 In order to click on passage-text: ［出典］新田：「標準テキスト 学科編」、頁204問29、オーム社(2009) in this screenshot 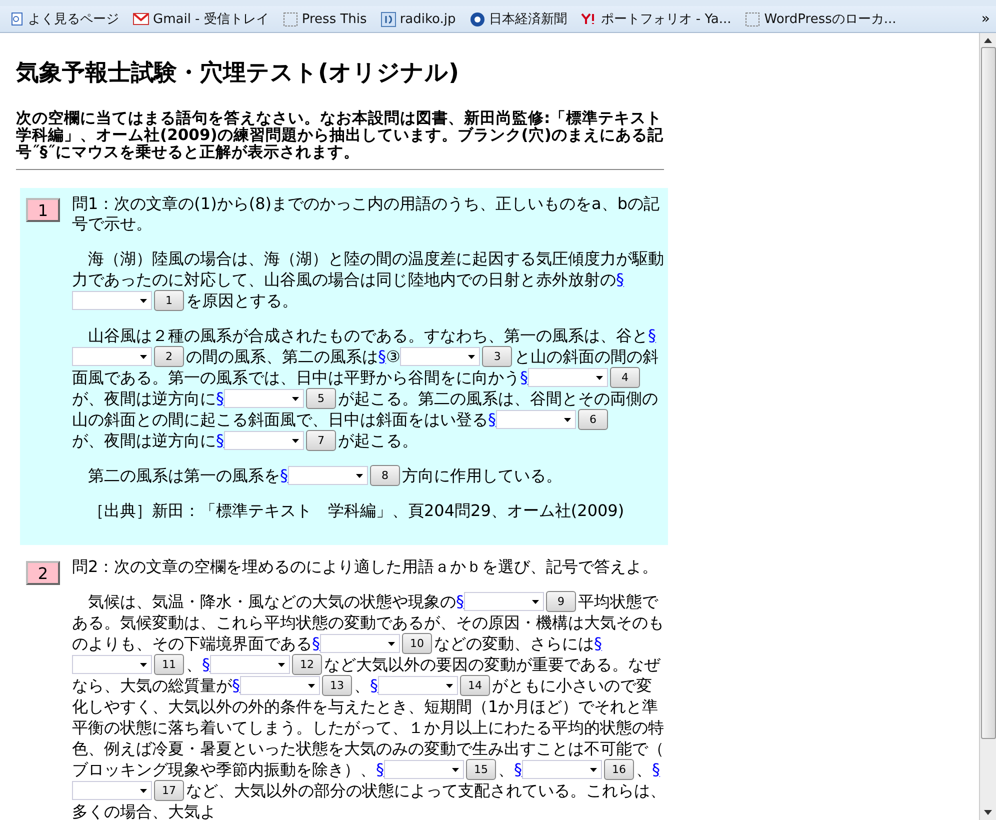, I will do `click(356, 510)`.